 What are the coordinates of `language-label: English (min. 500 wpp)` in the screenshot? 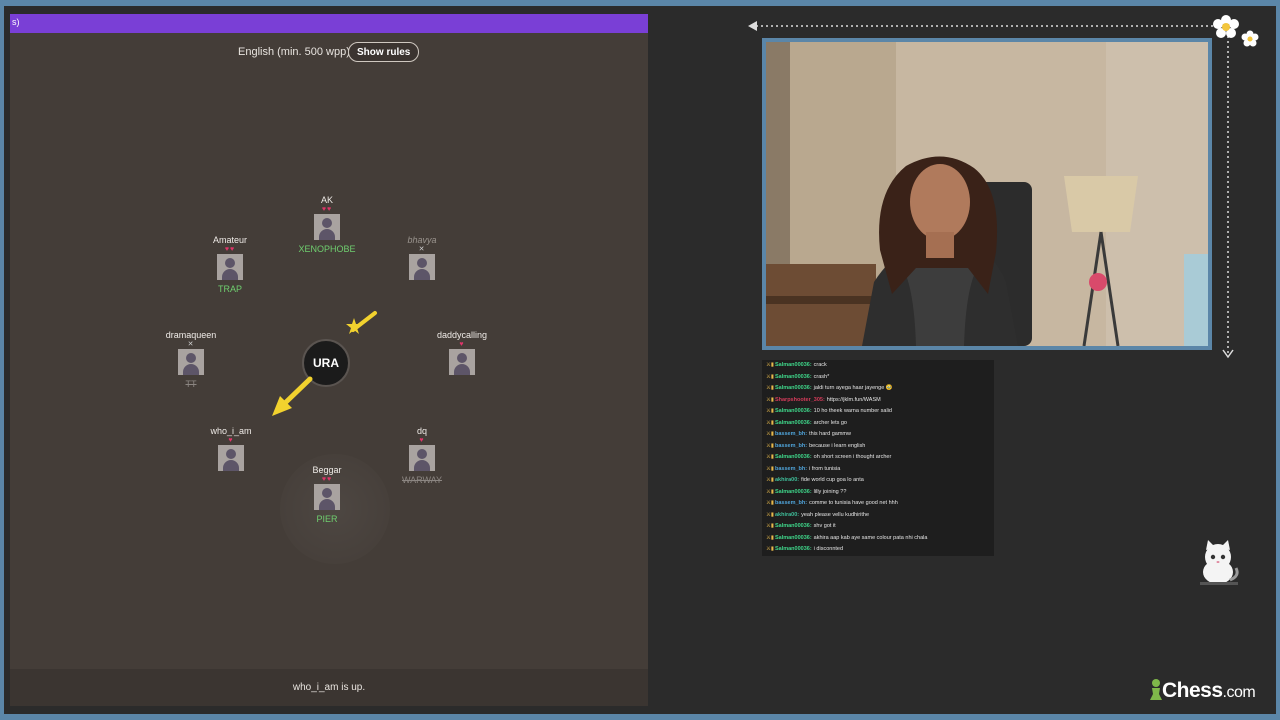 It's located at (294, 52).